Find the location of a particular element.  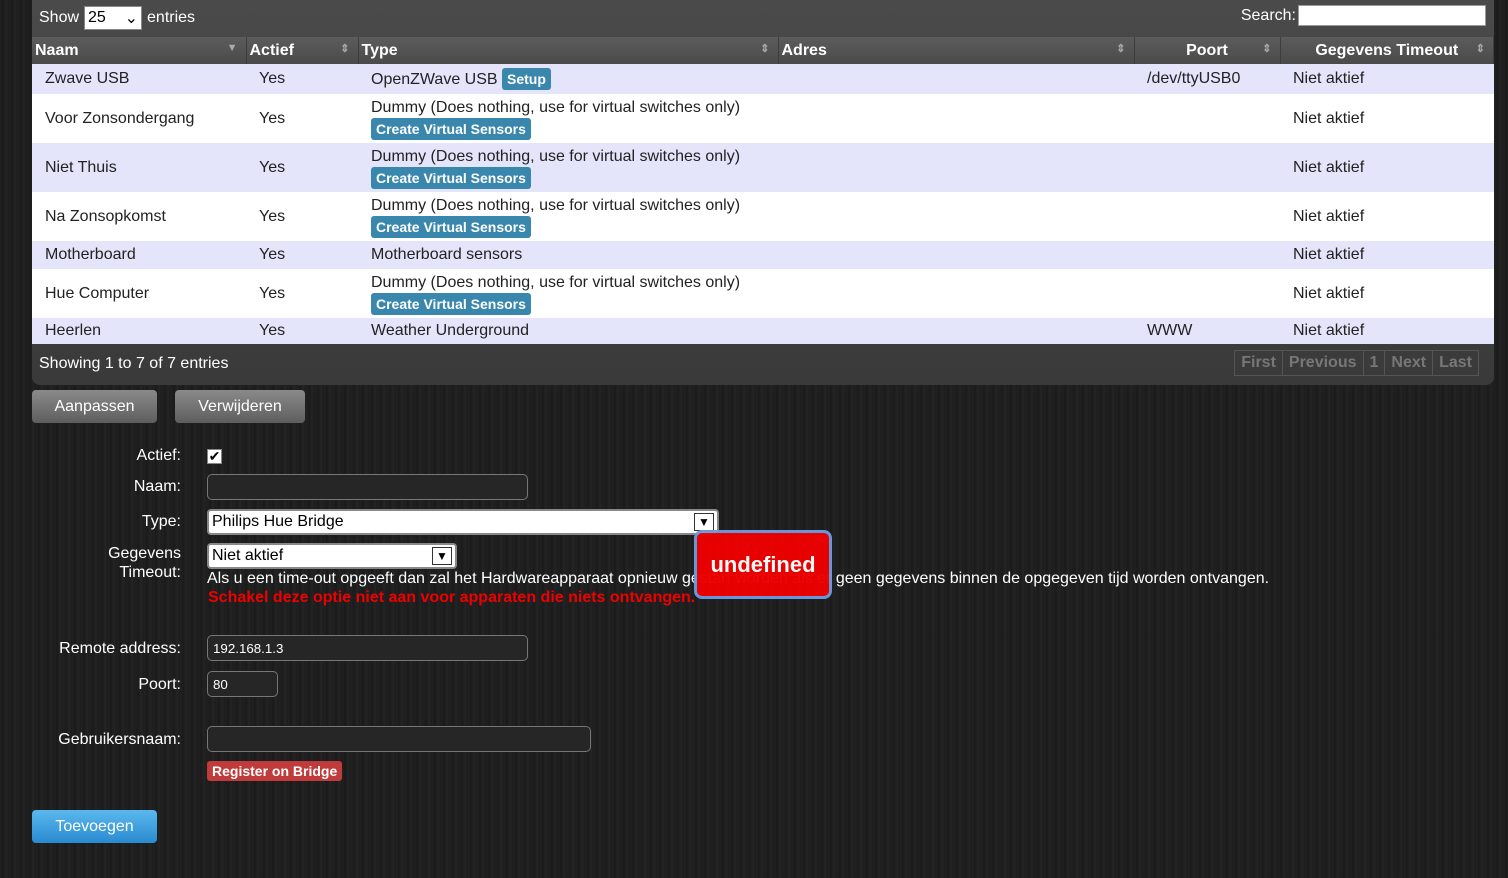

cell-naam: Voor Zonsondergang is located at coordinates (139, 118).